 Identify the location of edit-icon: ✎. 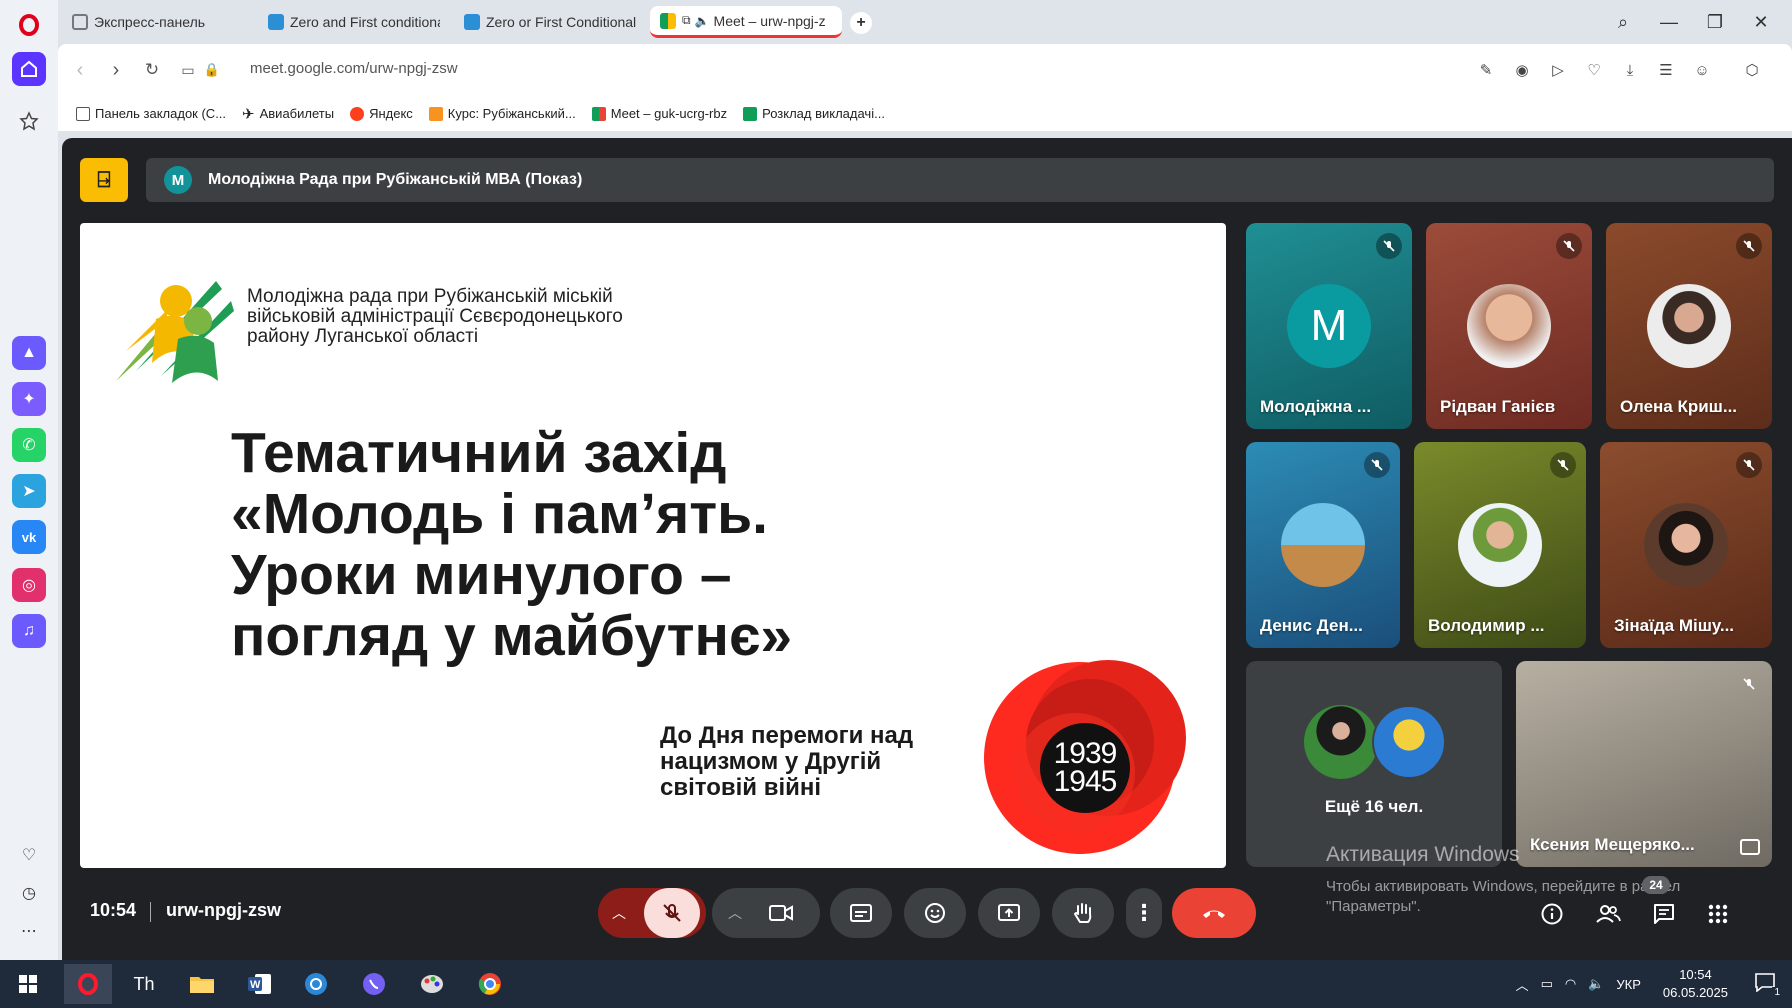
(1486, 70).